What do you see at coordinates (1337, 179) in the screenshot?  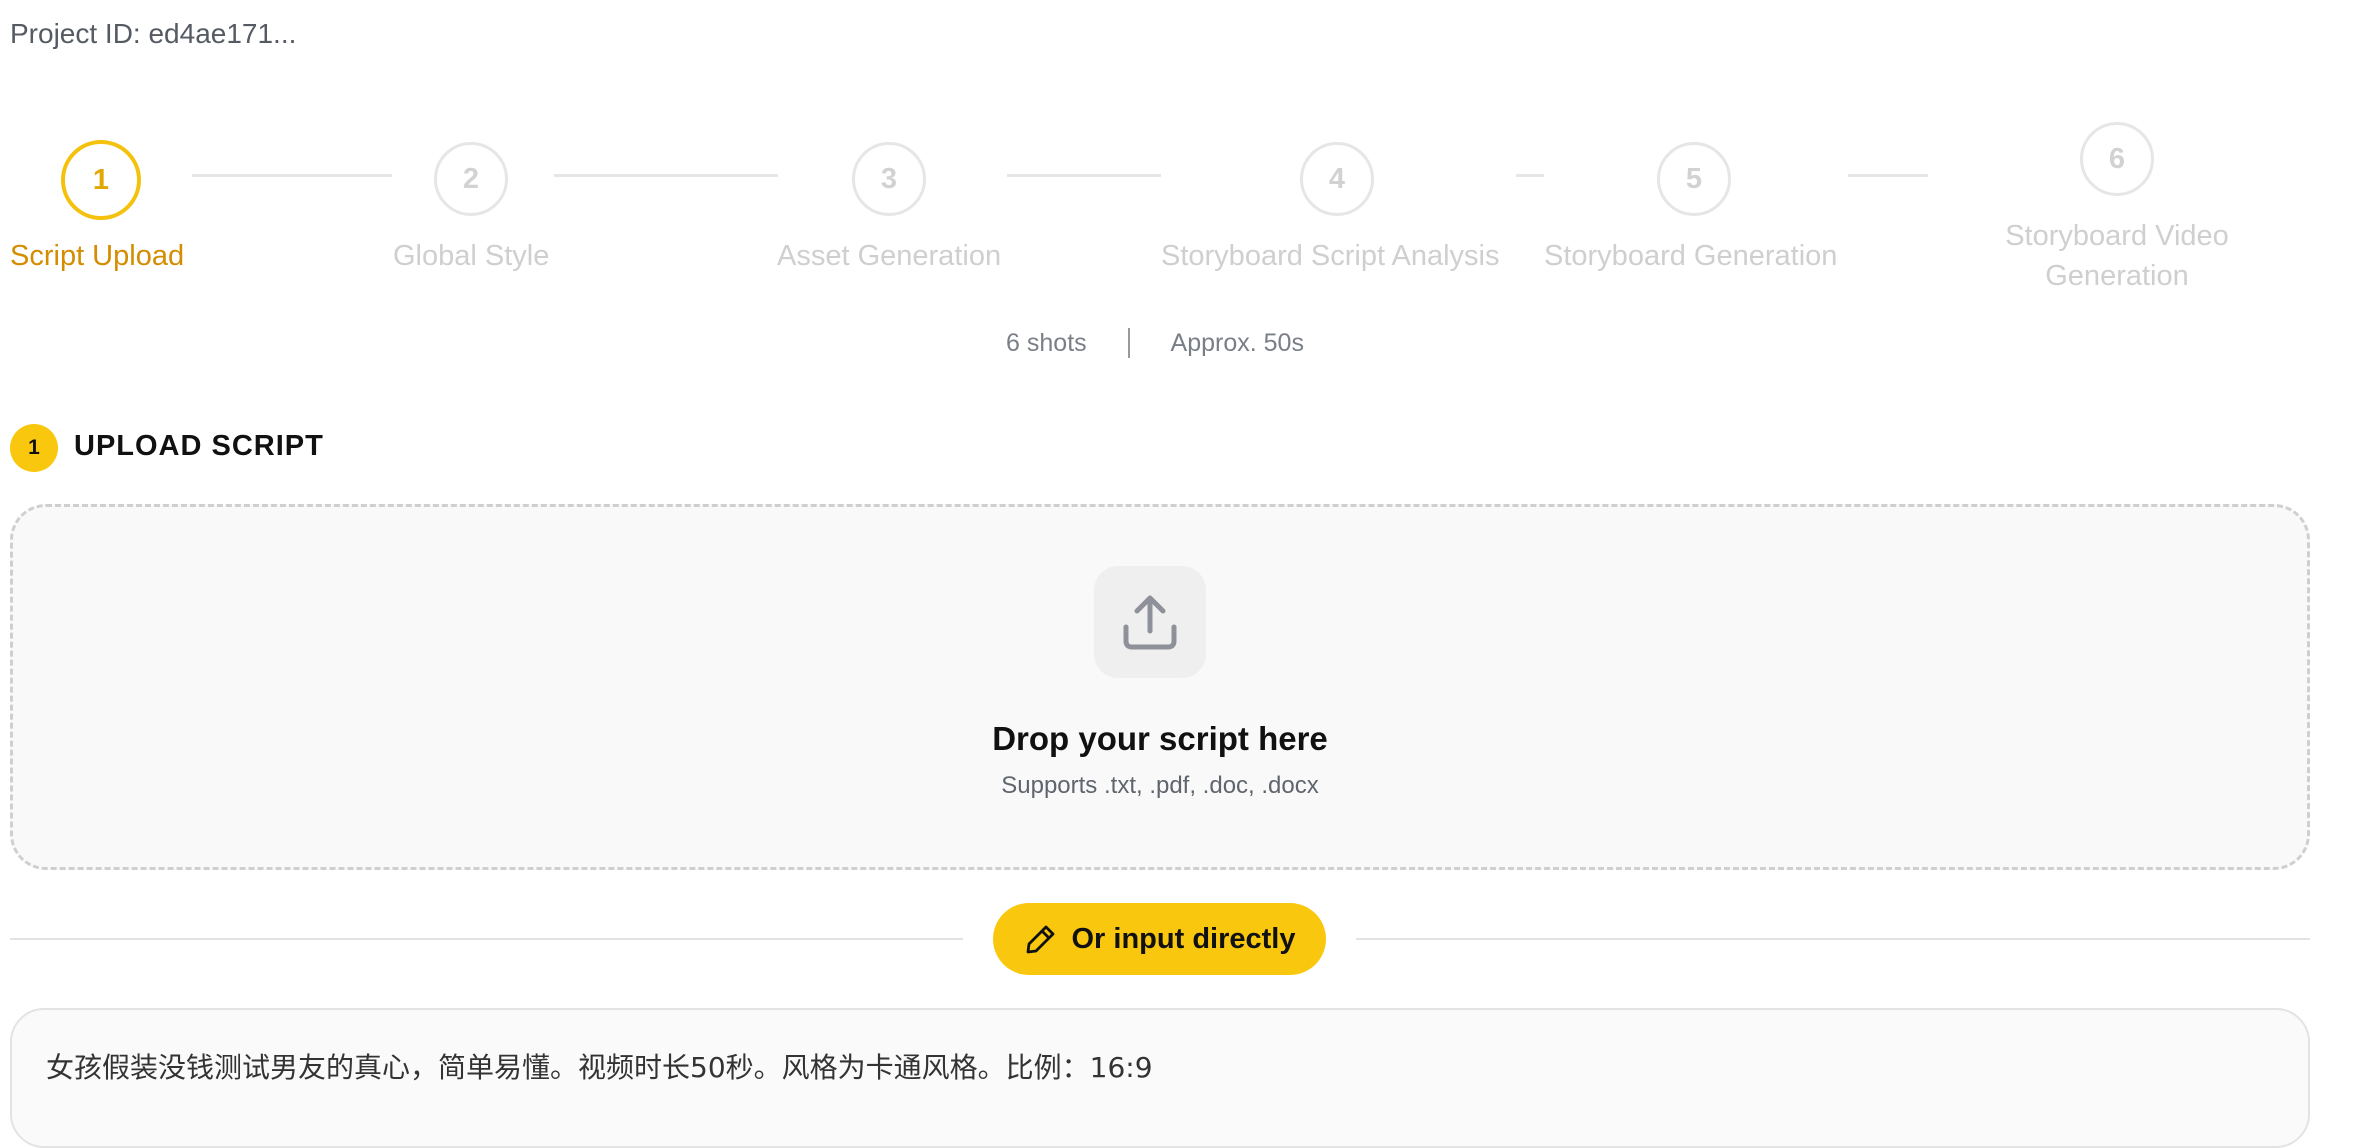 I see `step-4-circle: 4` at bounding box center [1337, 179].